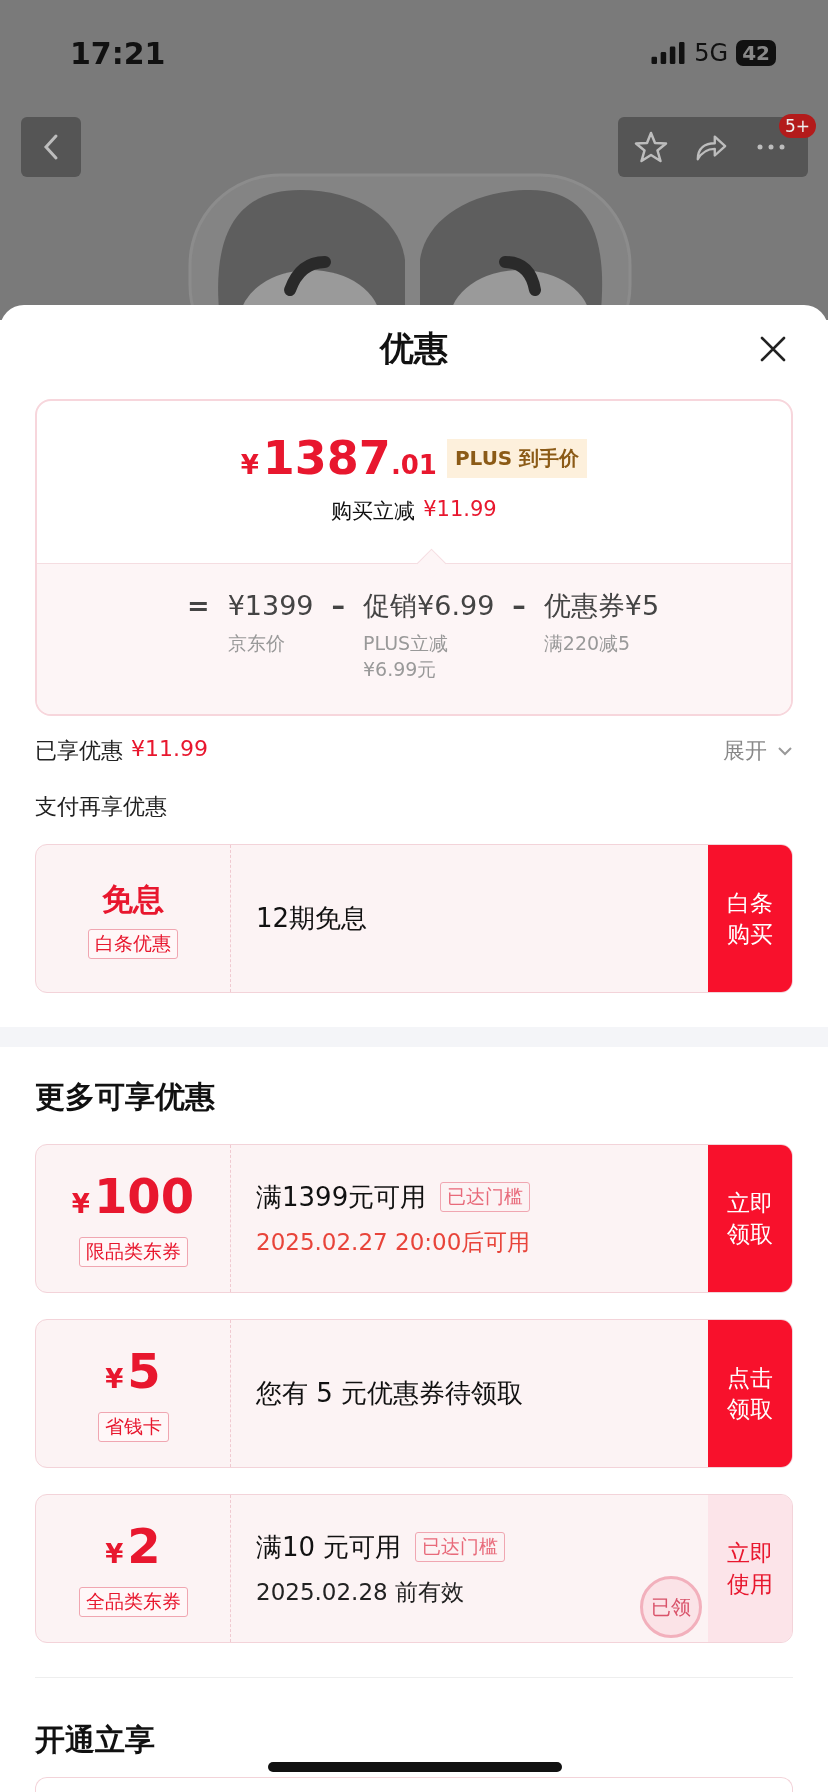 This screenshot has width=828, height=1792. What do you see at coordinates (256, 643) in the screenshot?
I see `term-note: 京东价` at bounding box center [256, 643].